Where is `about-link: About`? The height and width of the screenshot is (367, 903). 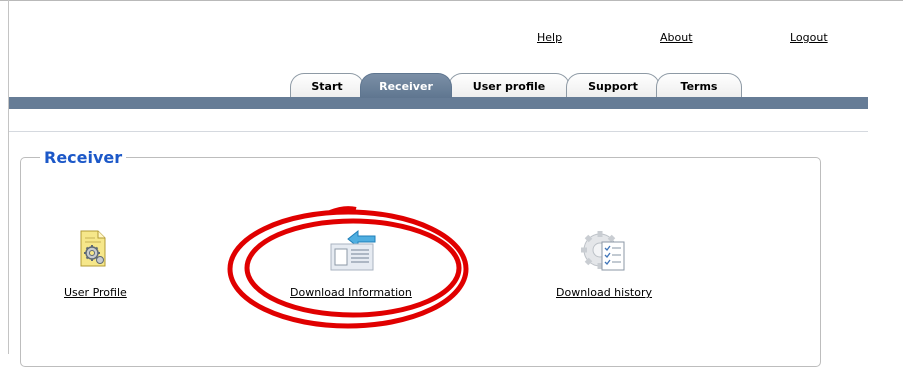 about-link: About is located at coordinates (676, 37).